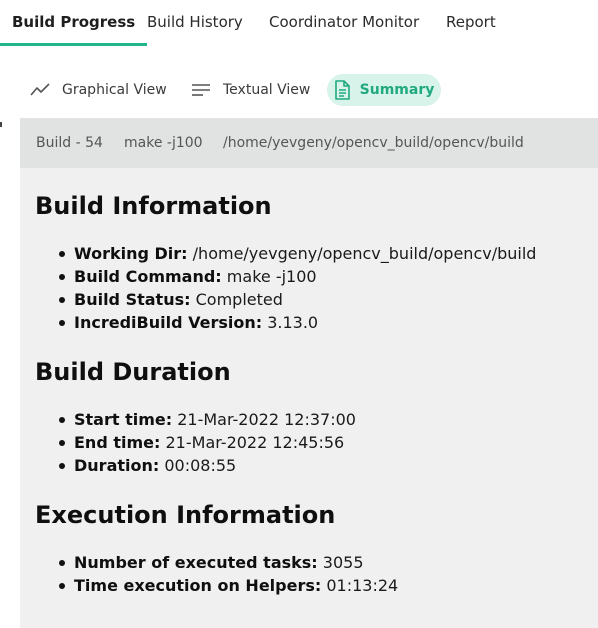 The height and width of the screenshot is (628, 598). I want to click on list-item: Time execution on Helpers: 01:13:24, so click(216, 585).